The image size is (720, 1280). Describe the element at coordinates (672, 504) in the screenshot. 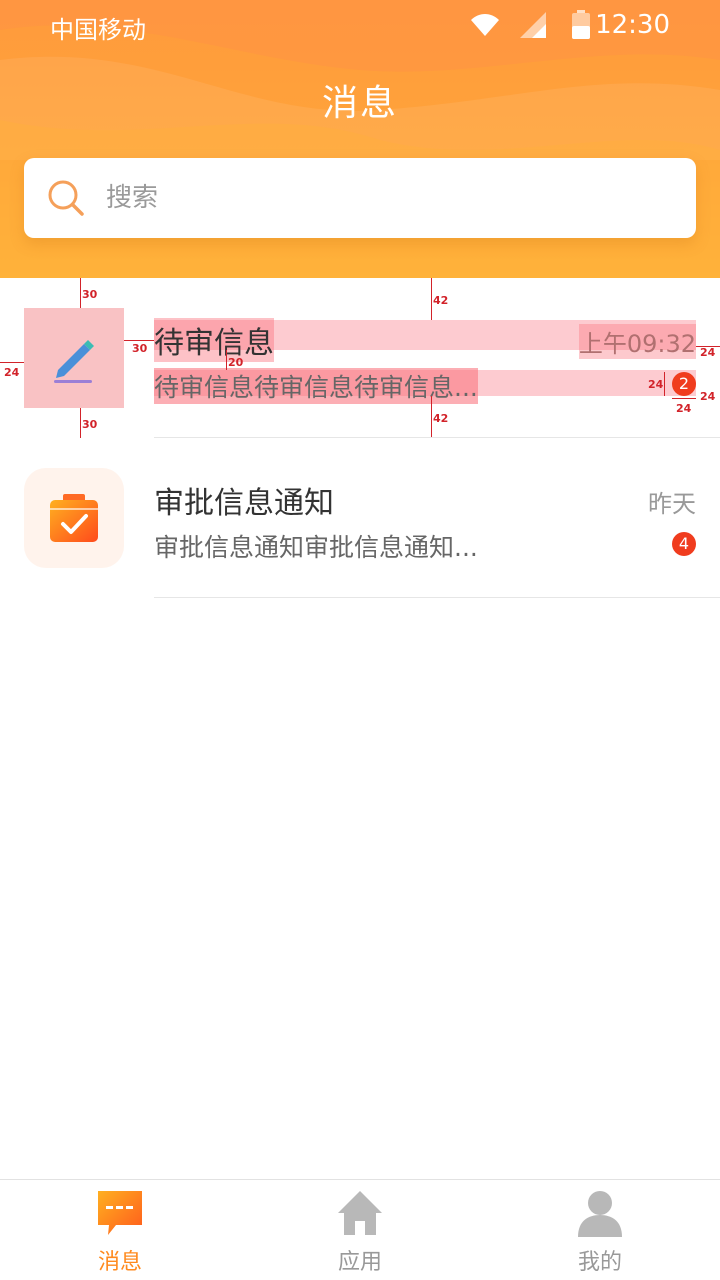

I see `message-time: 昨天` at that location.